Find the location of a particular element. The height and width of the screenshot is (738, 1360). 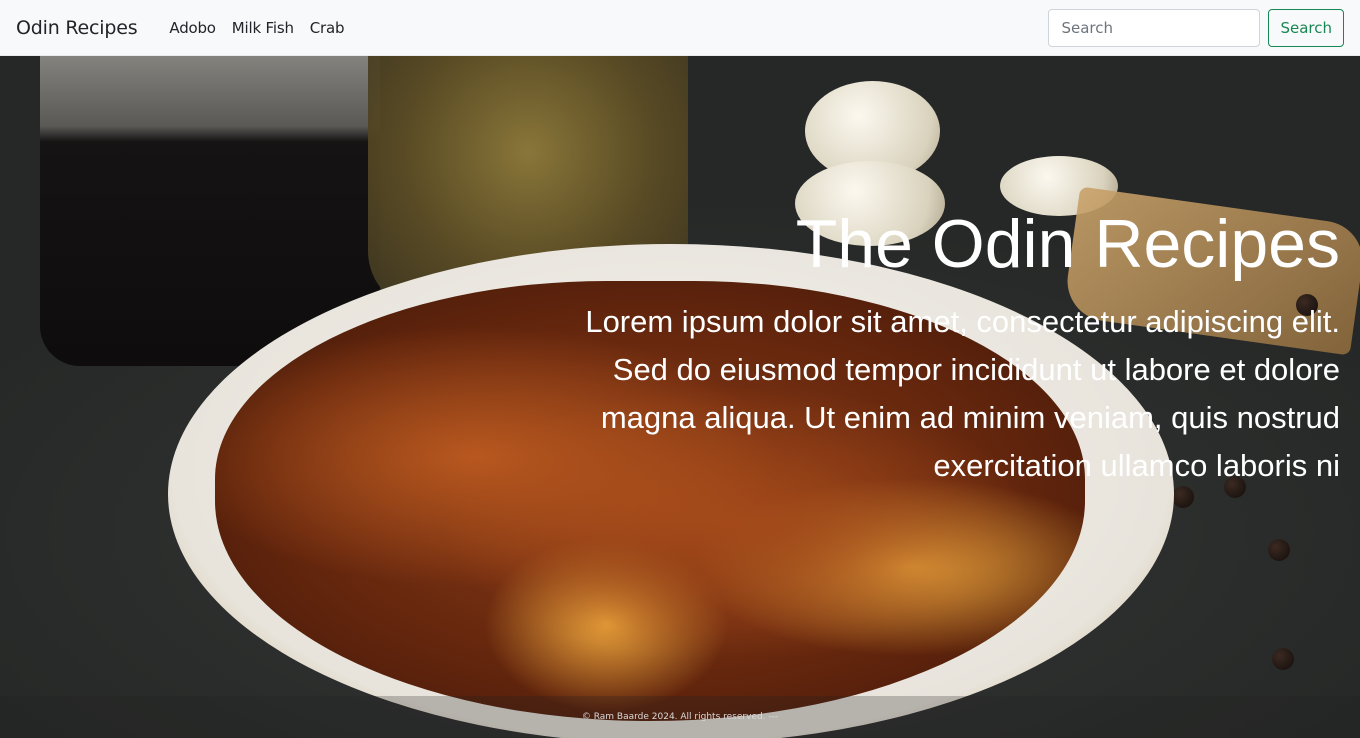

search-form: Search is located at coordinates (1196, 27).